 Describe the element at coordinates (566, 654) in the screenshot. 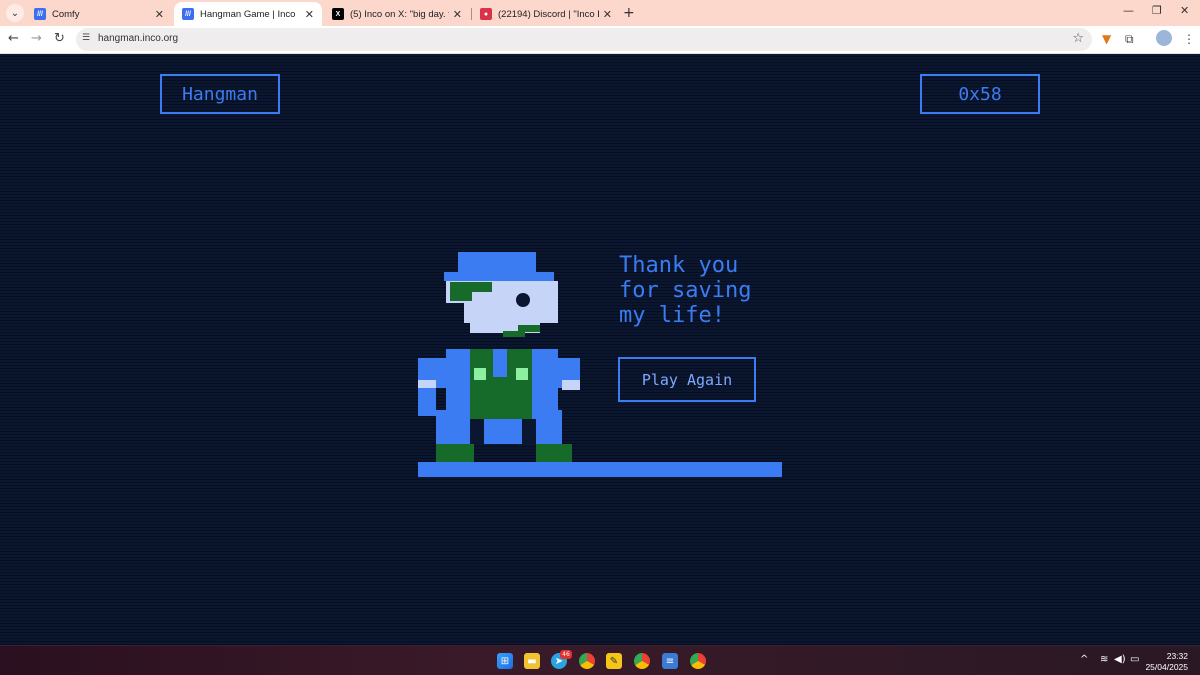

I see `telegram-badge: 46` at that location.